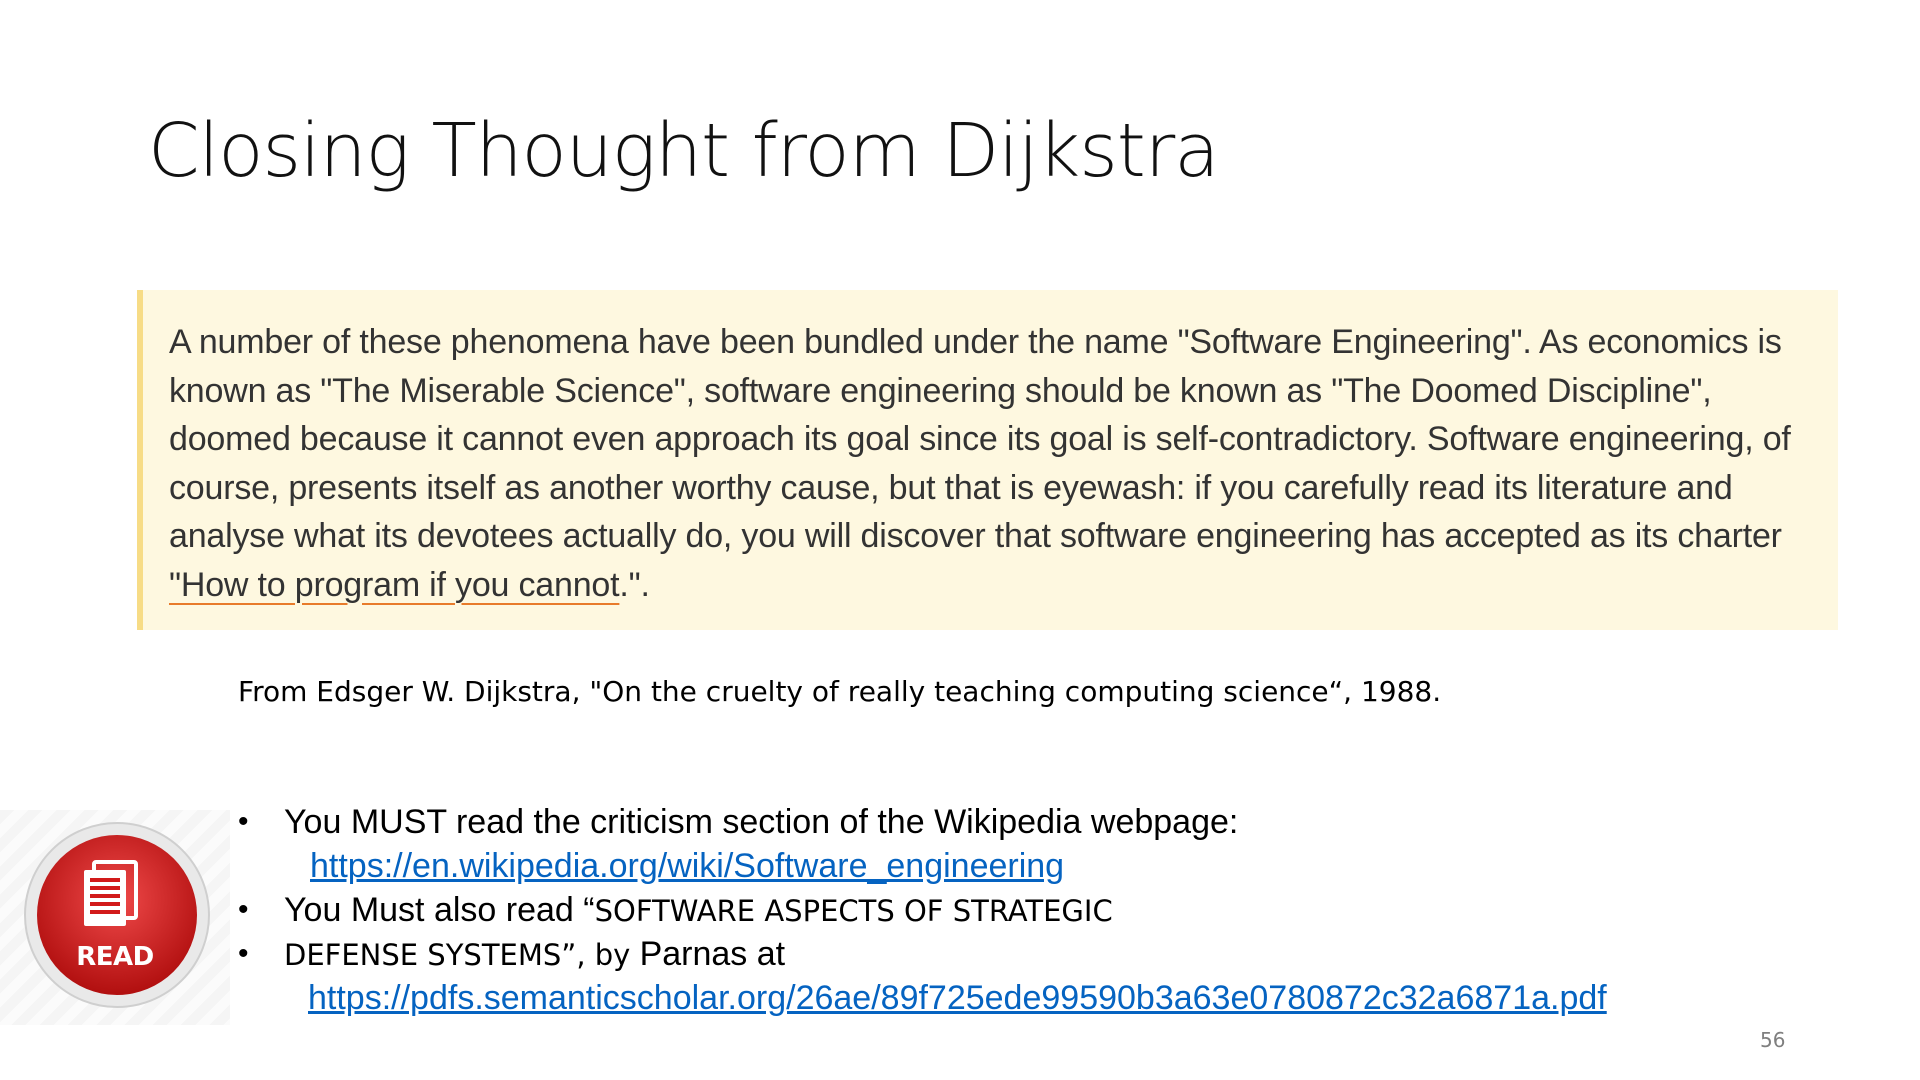 The image size is (1920, 1080). What do you see at coordinates (439, 910) in the screenshot?
I see `list-item-text-part: You Must also read “` at bounding box center [439, 910].